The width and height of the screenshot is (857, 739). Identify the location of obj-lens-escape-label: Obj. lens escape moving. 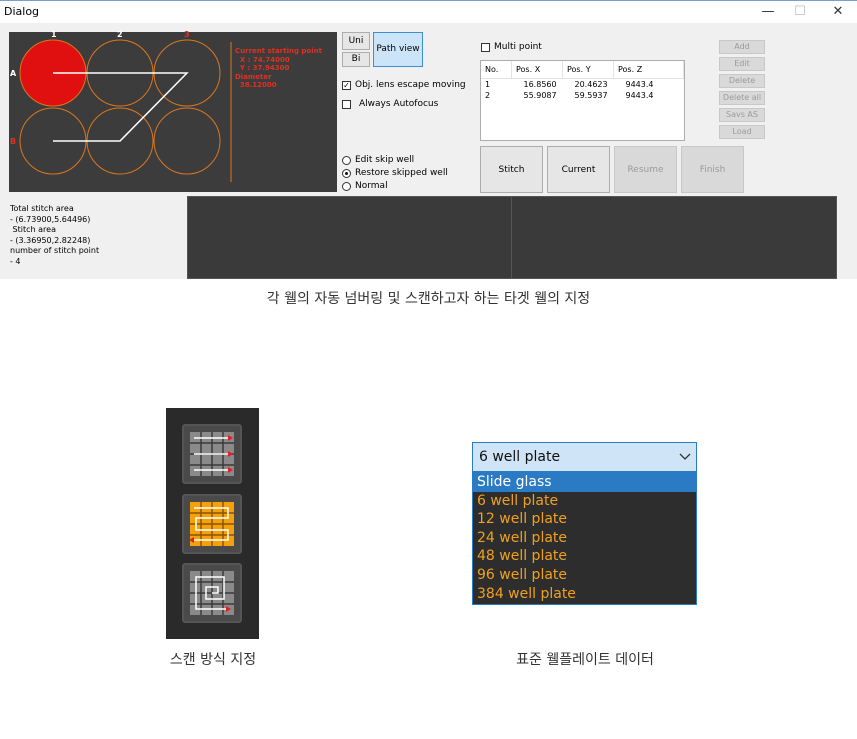
(410, 85).